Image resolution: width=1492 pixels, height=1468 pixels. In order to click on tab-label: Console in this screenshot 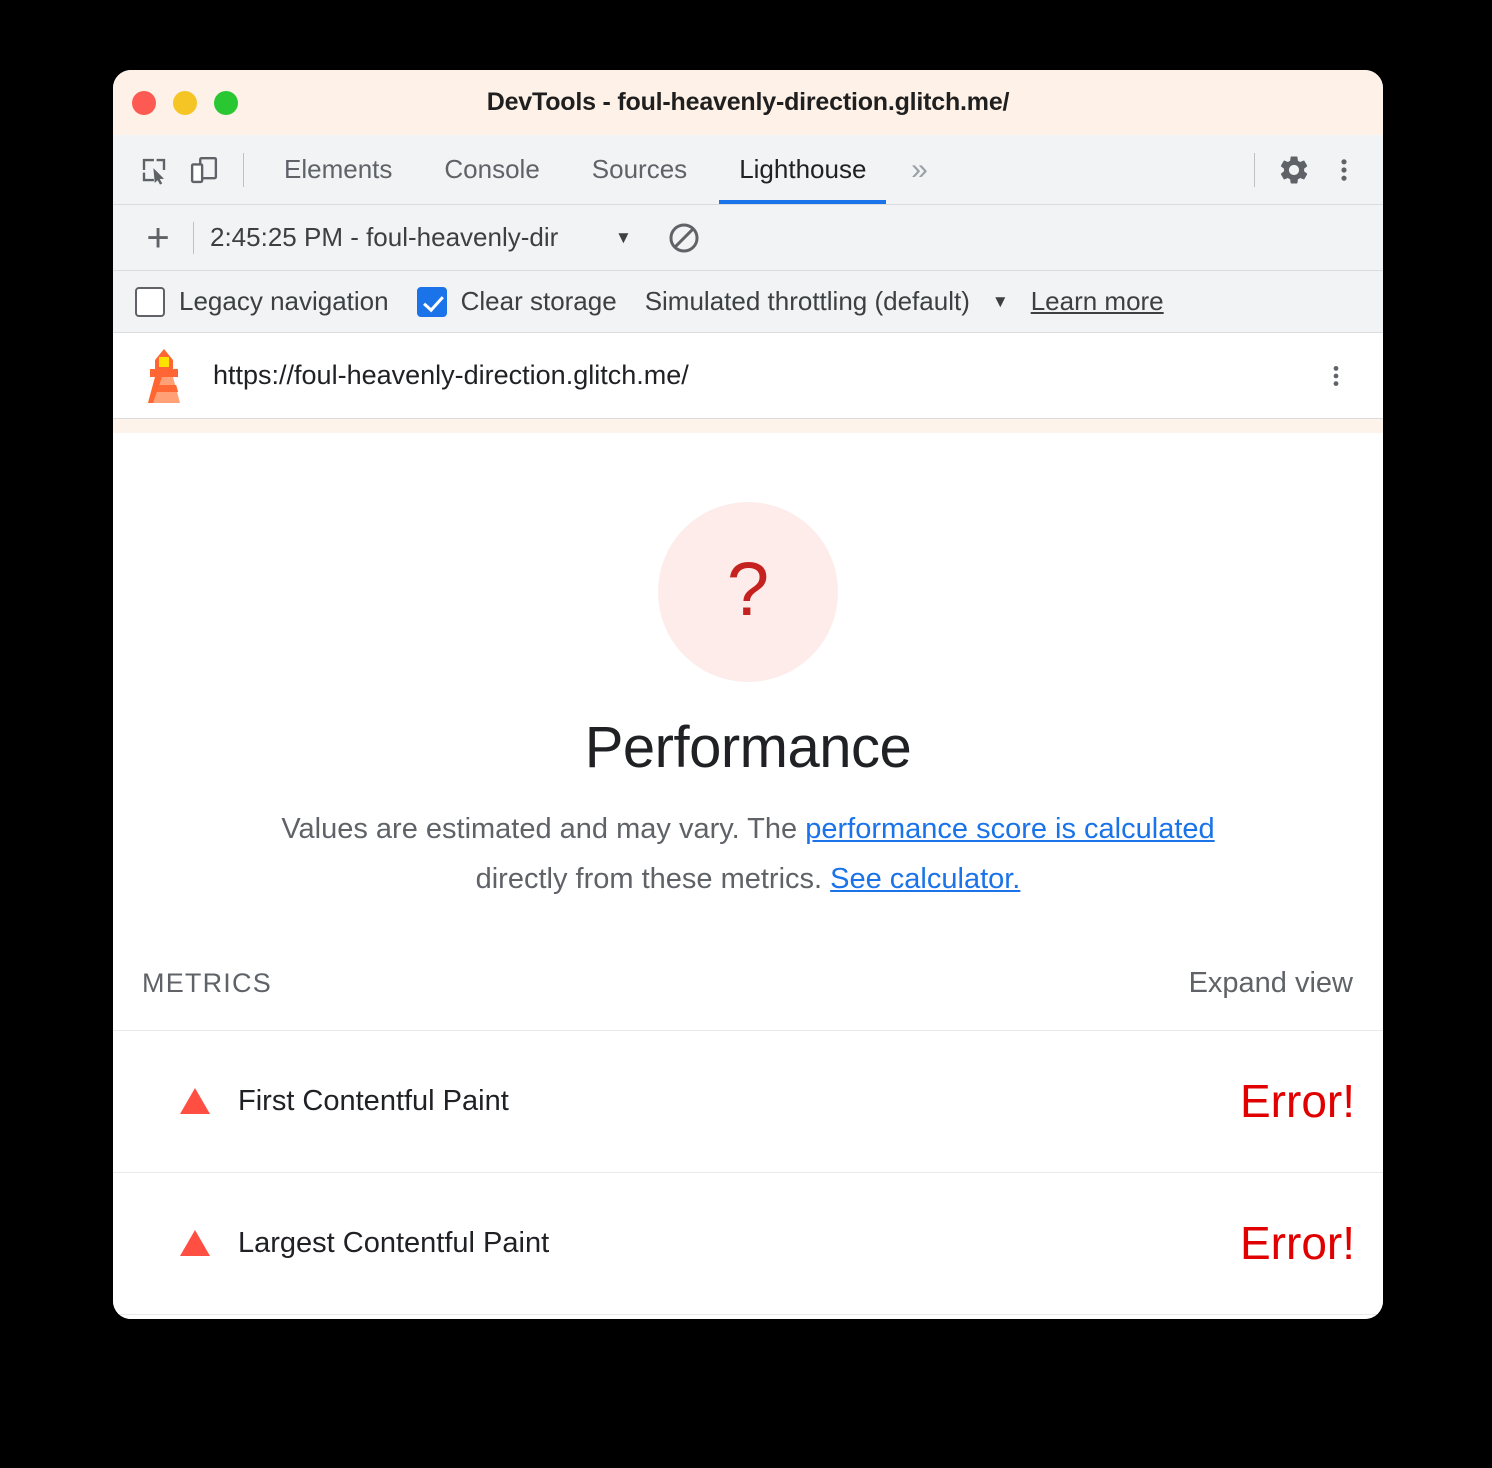, I will do `click(492, 169)`.